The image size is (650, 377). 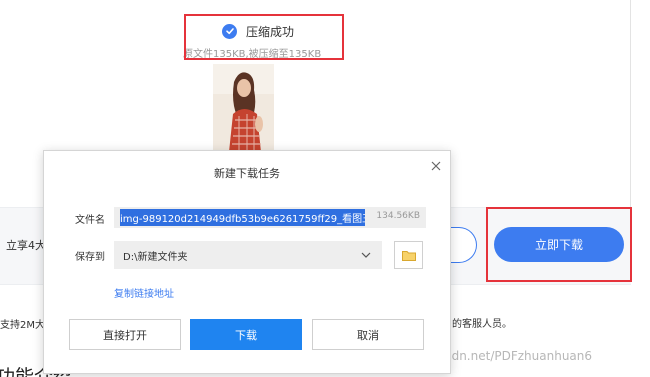 I want to click on close-icon, so click(x=436, y=166).